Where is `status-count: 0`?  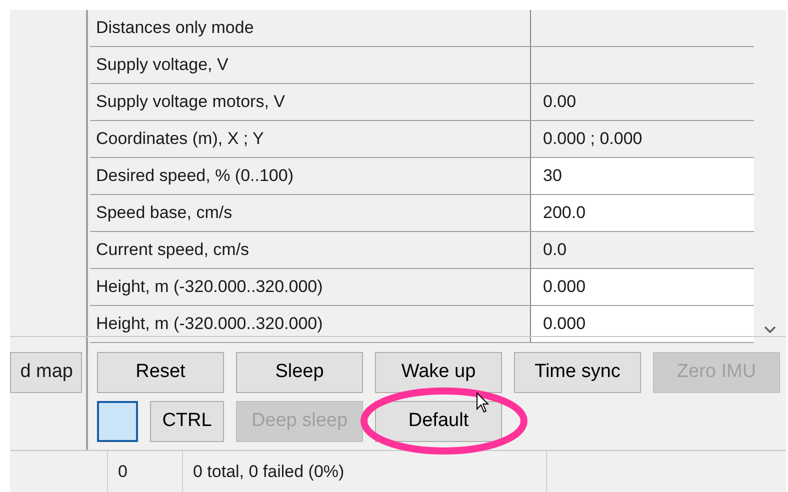 status-count: 0 is located at coordinates (122, 471).